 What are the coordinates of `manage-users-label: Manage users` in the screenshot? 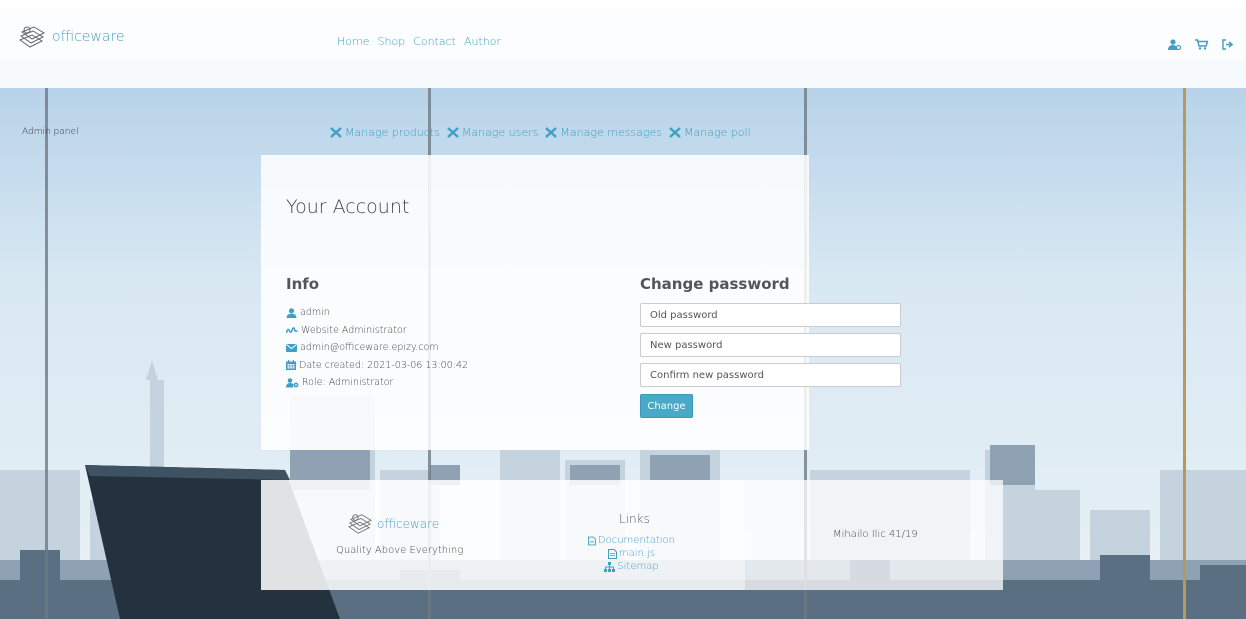 It's located at (500, 132).